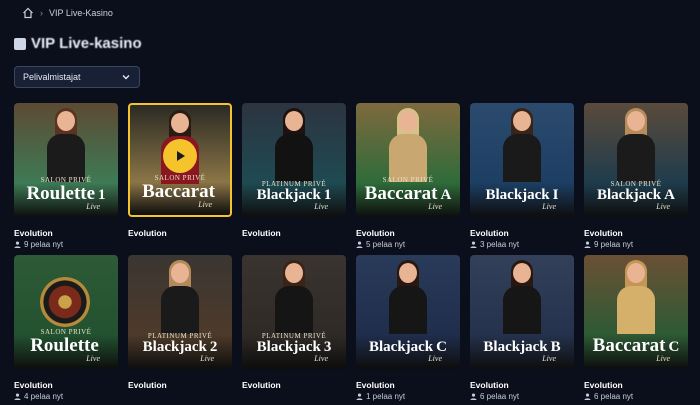 This screenshot has width=700, height=405. What do you see at coordinates (386, 244) in the screenshot?
I see `players-count-text: 5 pelaa nyt` at bounding box center [386, 244].